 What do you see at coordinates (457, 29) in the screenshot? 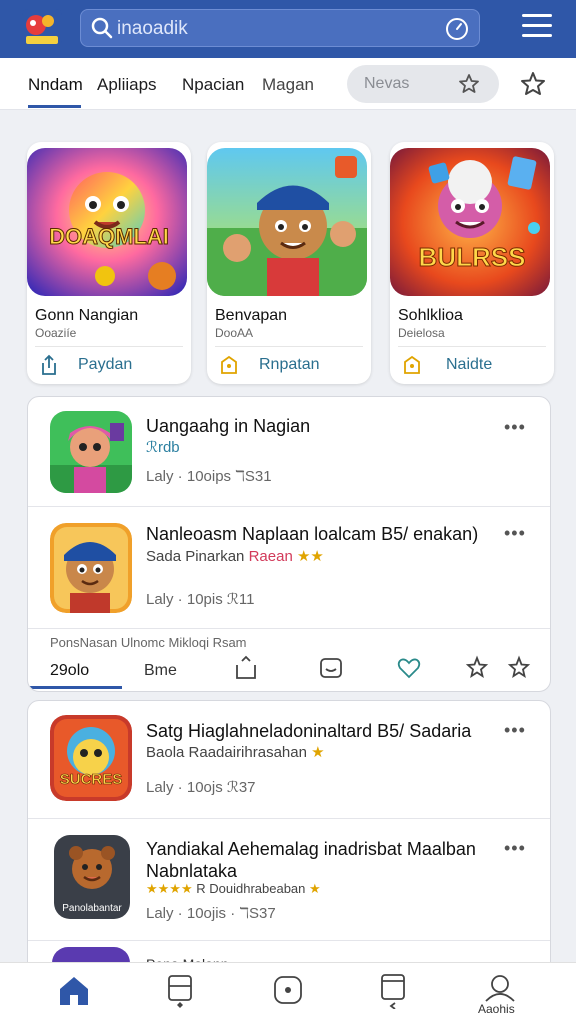
I see `voice-search-icon` at bounding box center [457, 29].